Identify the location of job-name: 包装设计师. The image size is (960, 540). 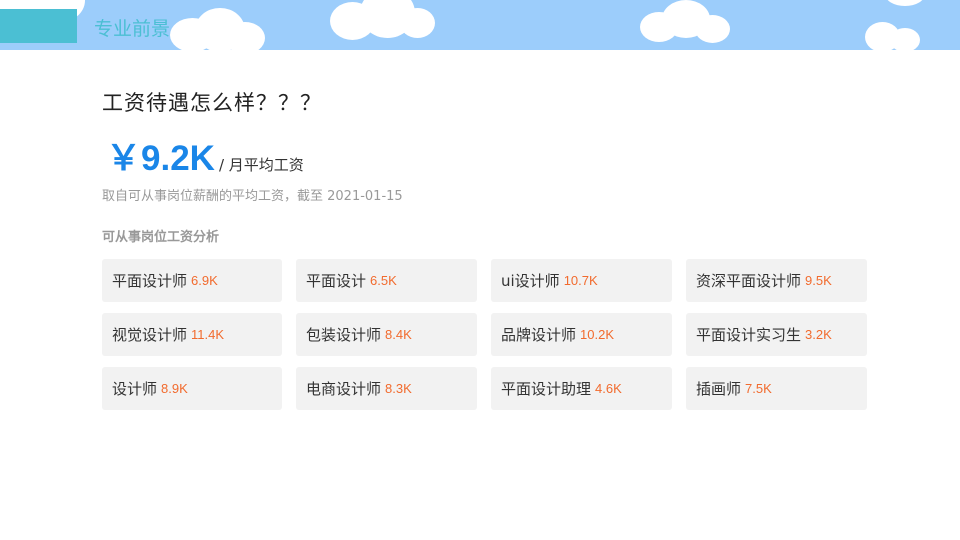
(344, 335).